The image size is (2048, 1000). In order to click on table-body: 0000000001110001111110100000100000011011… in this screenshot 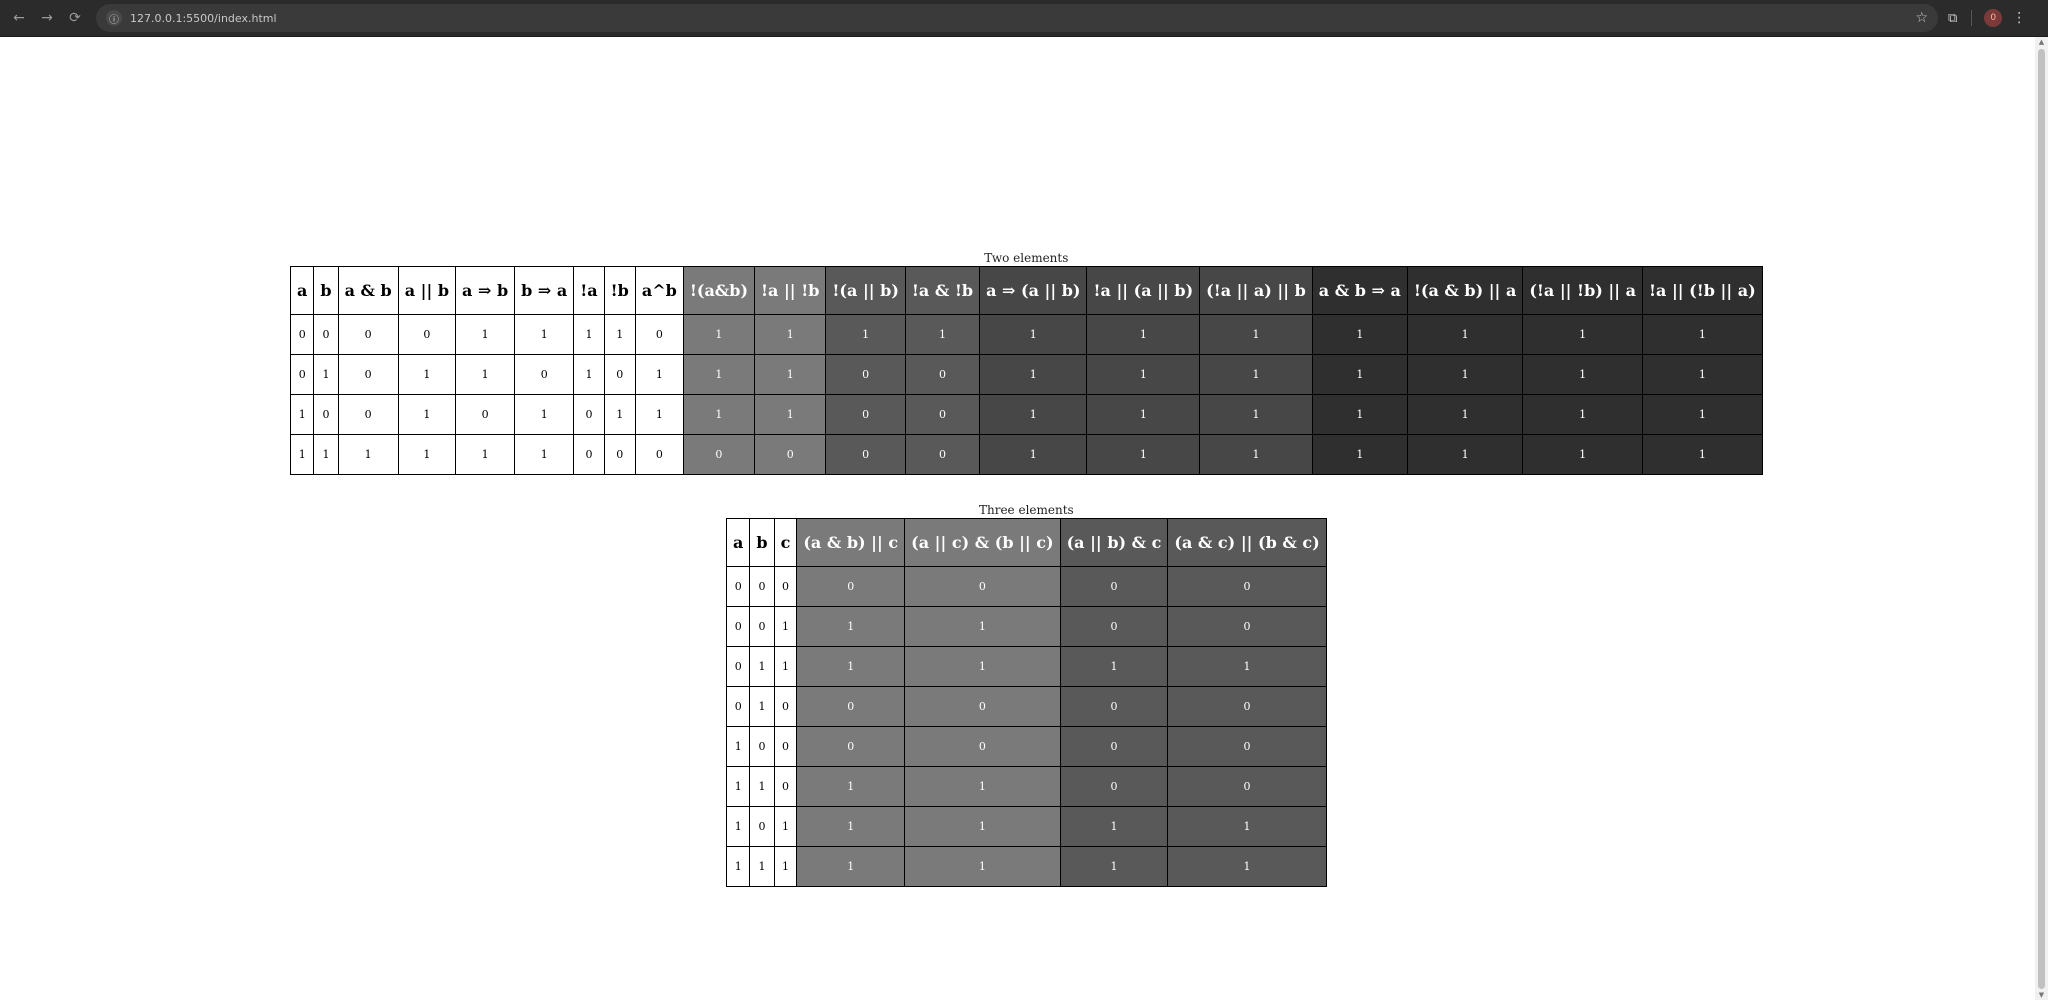, I will do `click(1026, 726)`.